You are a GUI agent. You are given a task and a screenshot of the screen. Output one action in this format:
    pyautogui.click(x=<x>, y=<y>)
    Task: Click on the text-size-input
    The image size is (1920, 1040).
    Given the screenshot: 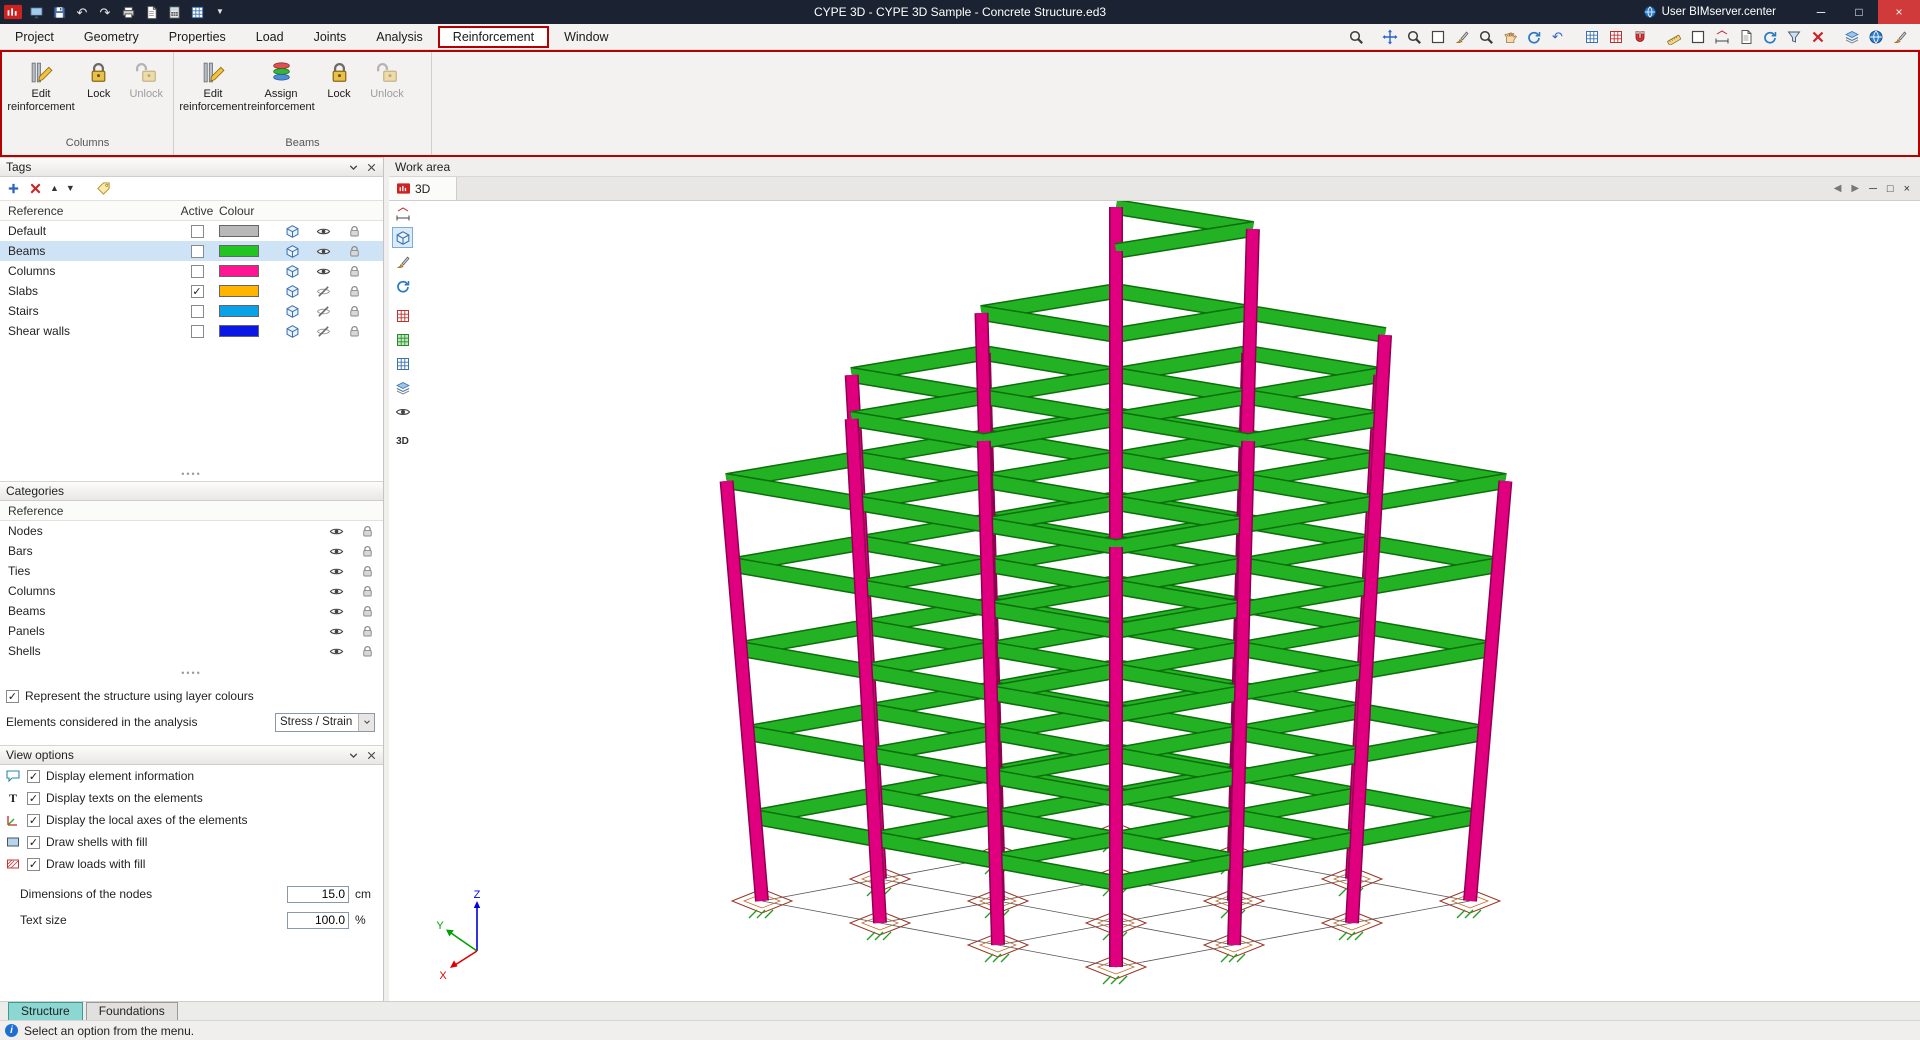 What is the action you would take?
    pyautogui.click(x=318, y=920)
    